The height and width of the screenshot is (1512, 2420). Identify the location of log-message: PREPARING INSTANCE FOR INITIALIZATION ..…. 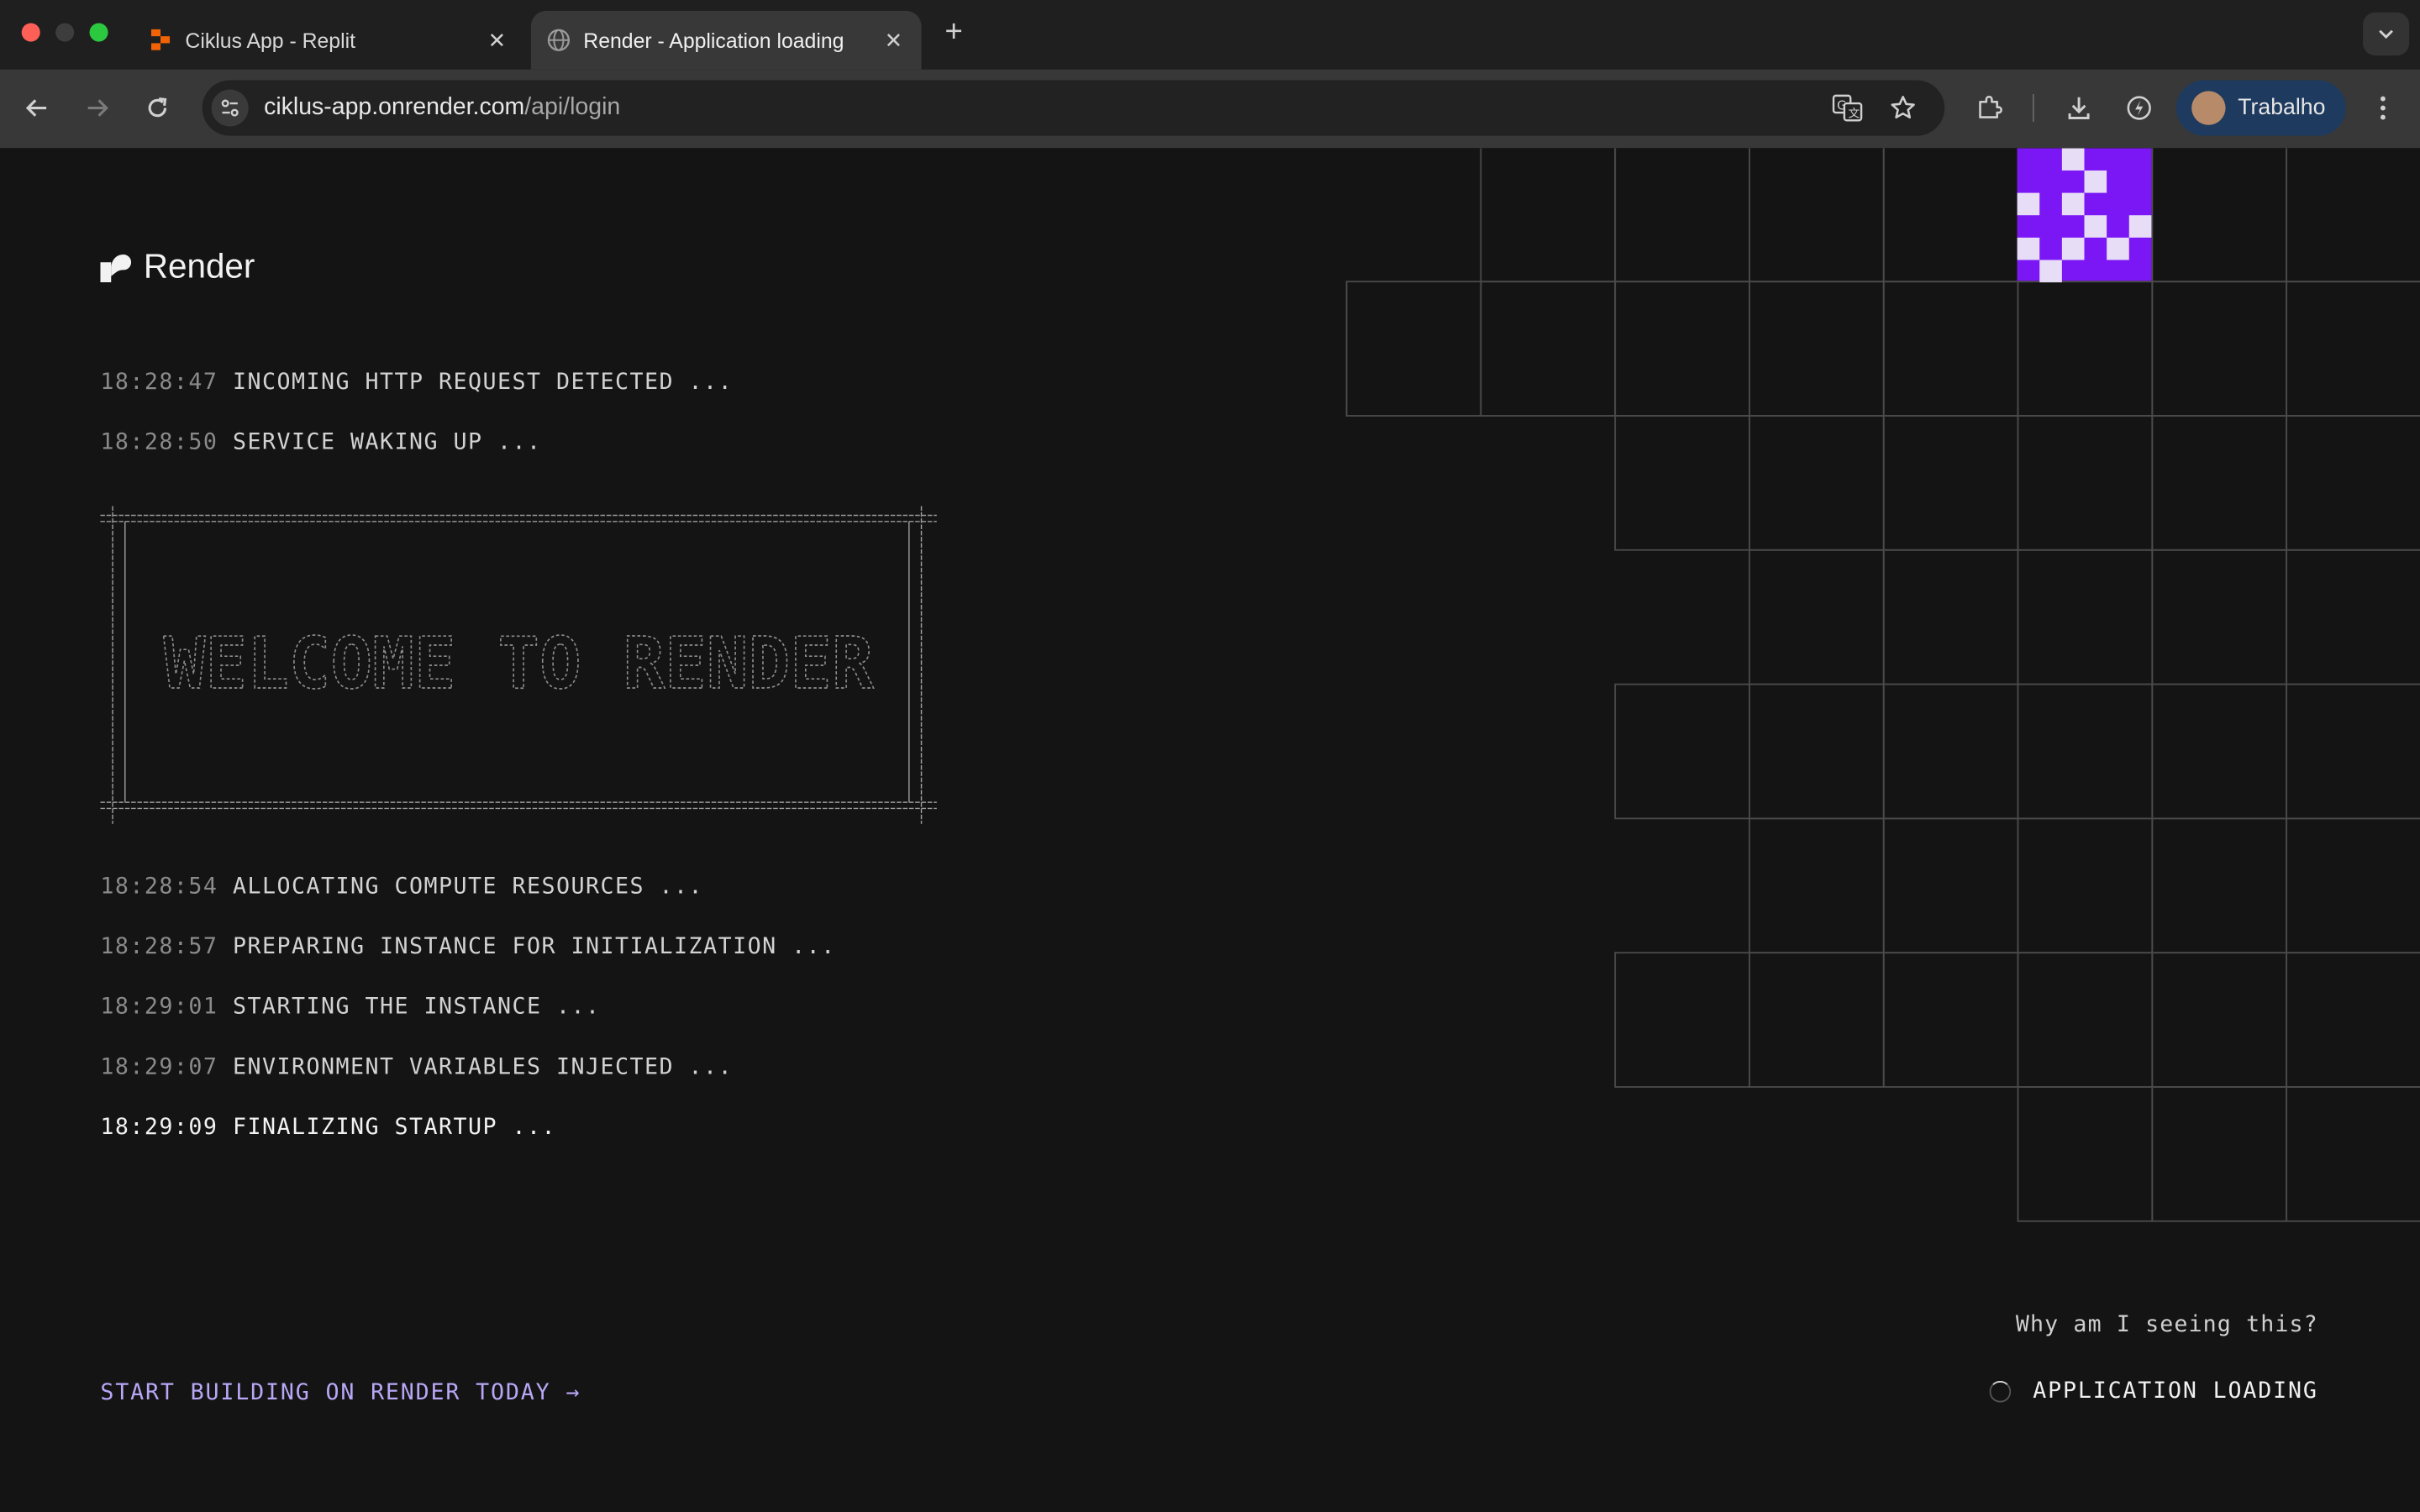
(534, 947).